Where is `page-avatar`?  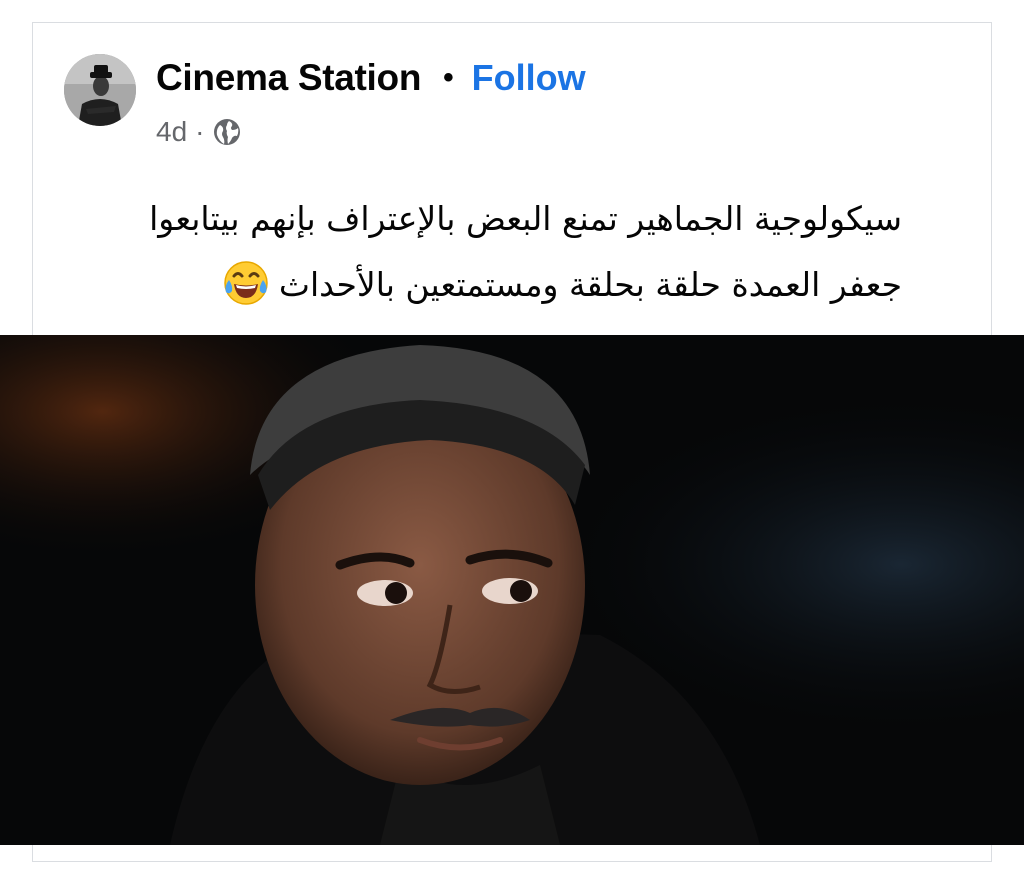 page-avatar is located at coordinates (100, 90).